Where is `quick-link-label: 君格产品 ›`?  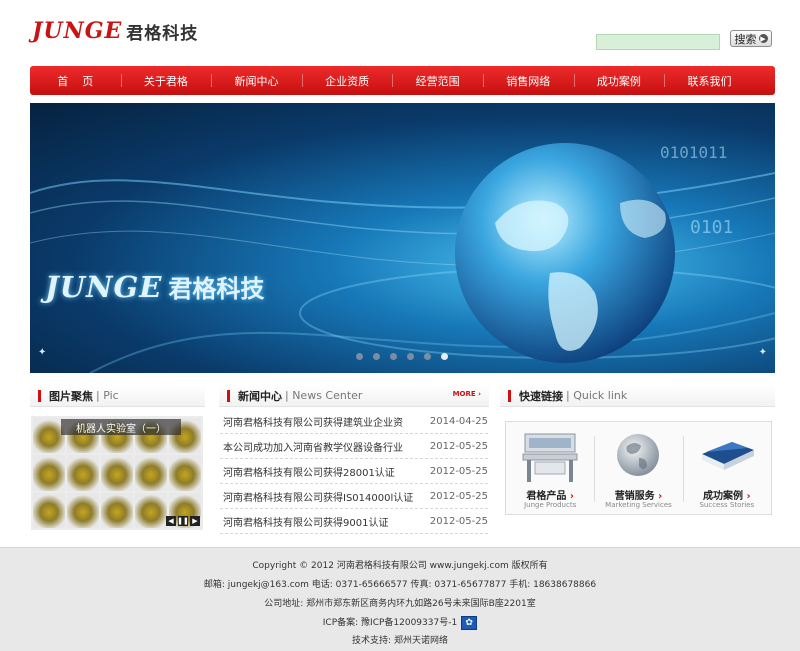 quick-link-label: 君格产品 › is located at coordinates (550, 494).